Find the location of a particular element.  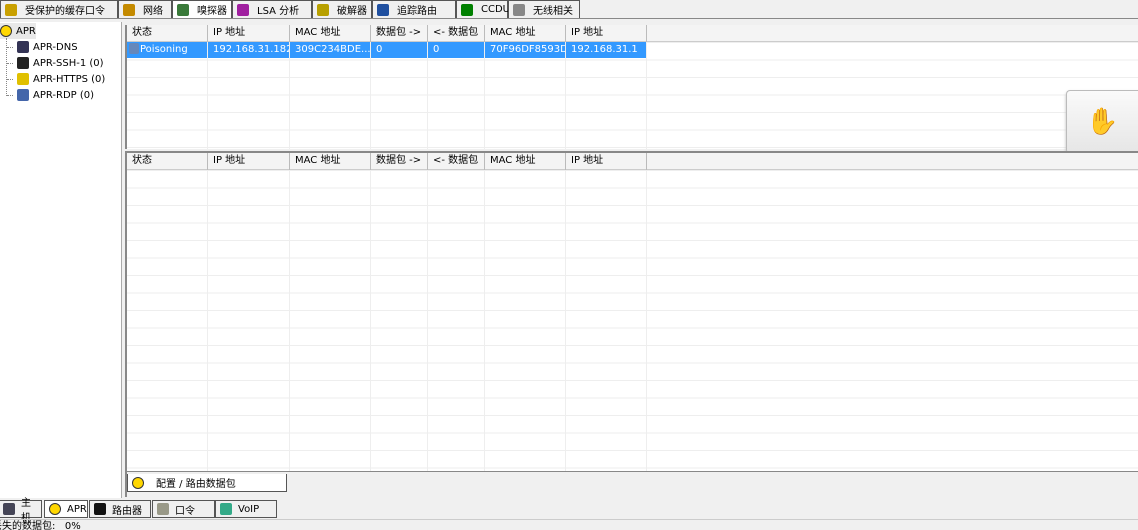

cell-text: 0 is located at coordinates (379, 49).